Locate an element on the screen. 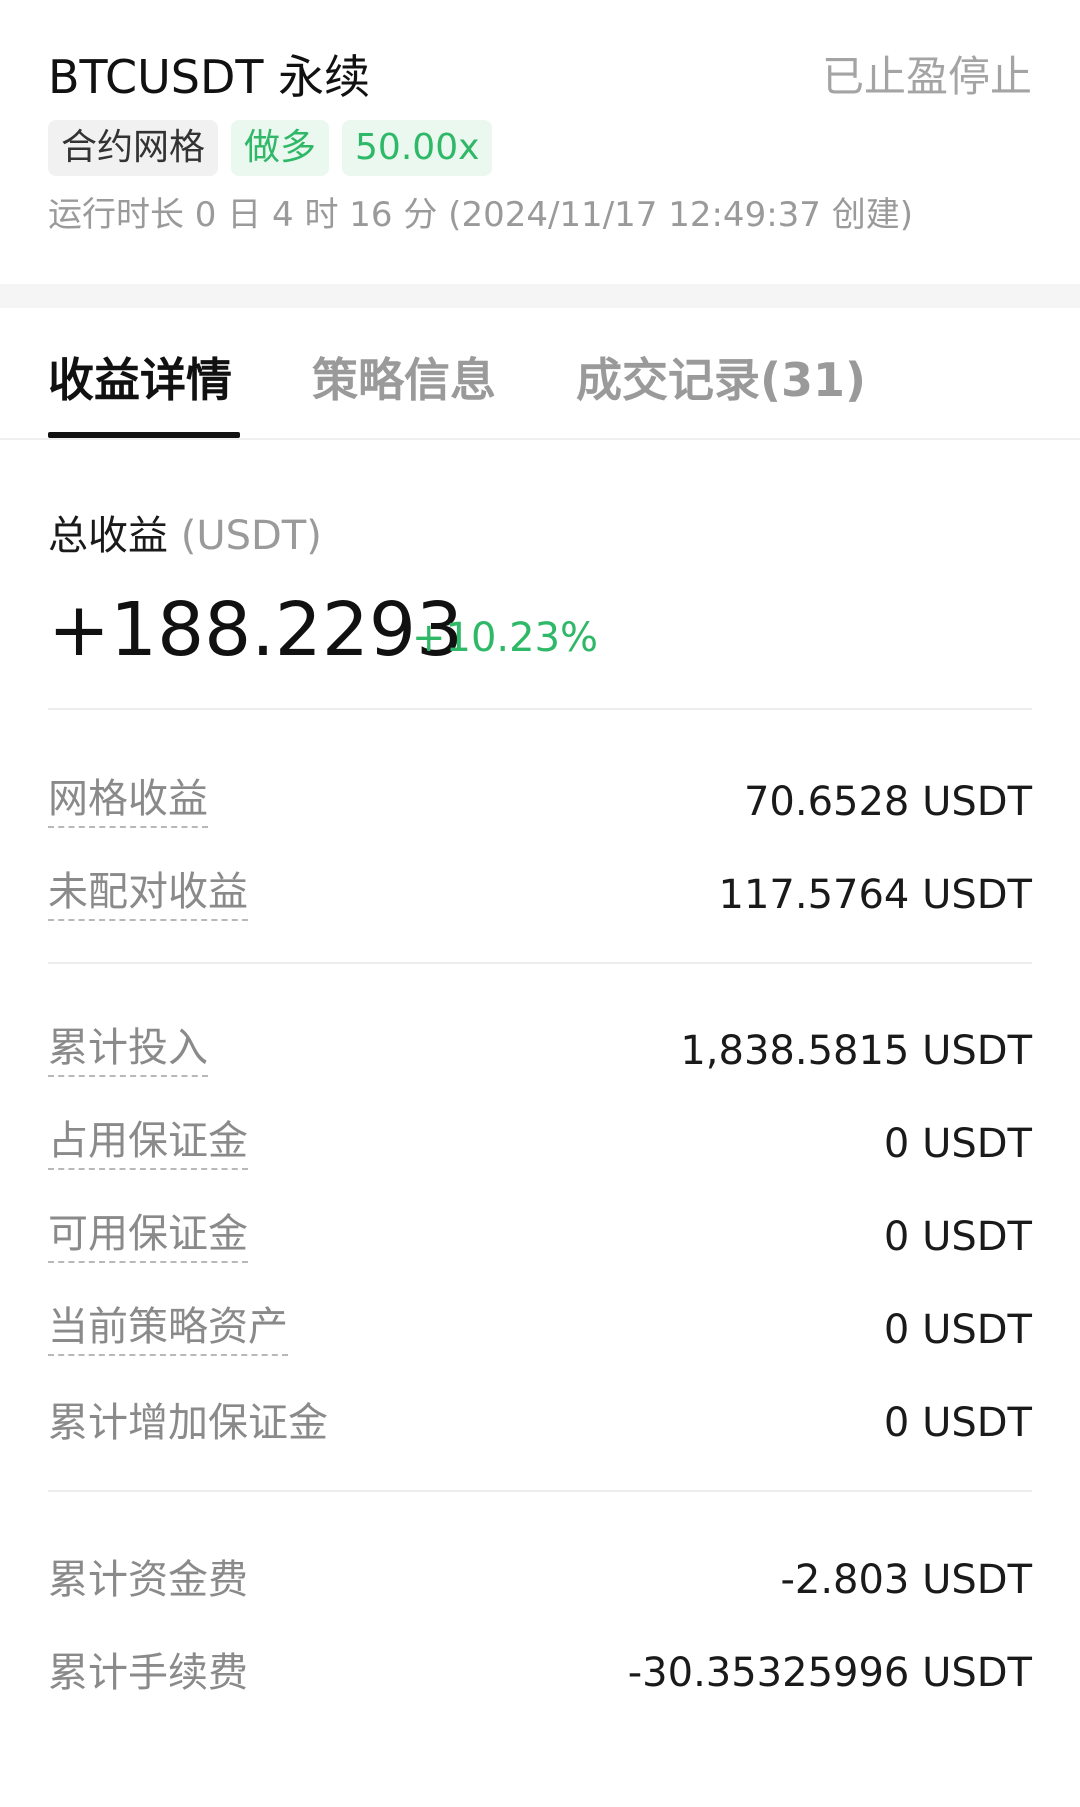 The height and width of the screenshot is (1807, 1080). active-tab-indicator is located at coordinates (144, 435).